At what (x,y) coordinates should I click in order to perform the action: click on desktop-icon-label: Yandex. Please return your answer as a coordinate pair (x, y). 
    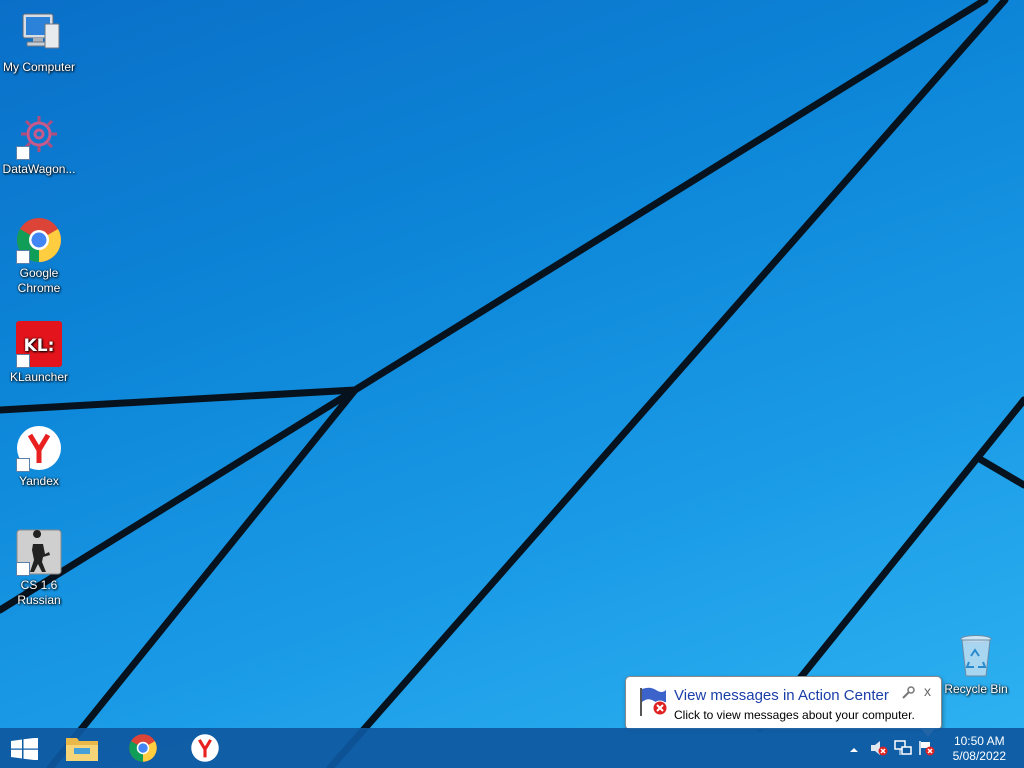
    Looking at the image, I should click on (39, 481).